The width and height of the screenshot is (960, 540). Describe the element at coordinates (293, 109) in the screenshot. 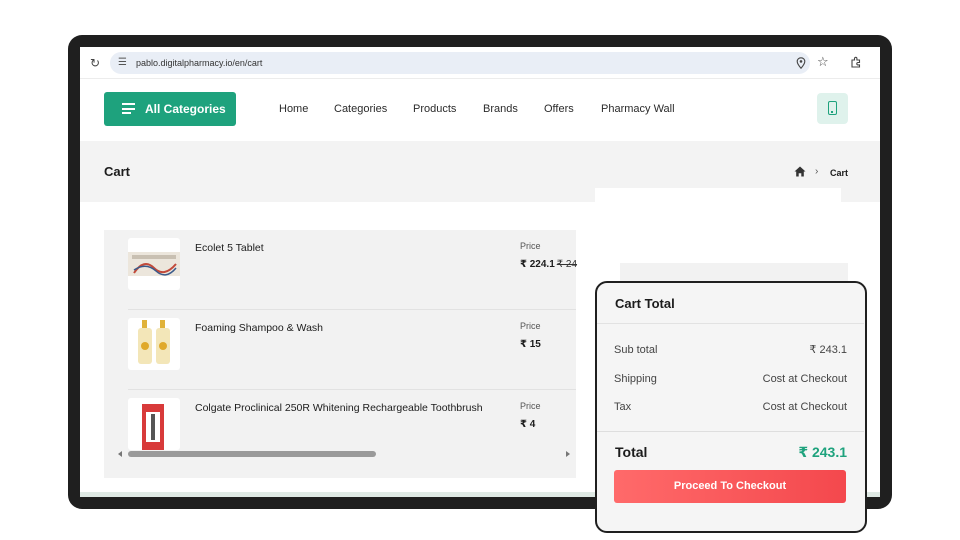

I see `nav-link-home: Home` at that location.